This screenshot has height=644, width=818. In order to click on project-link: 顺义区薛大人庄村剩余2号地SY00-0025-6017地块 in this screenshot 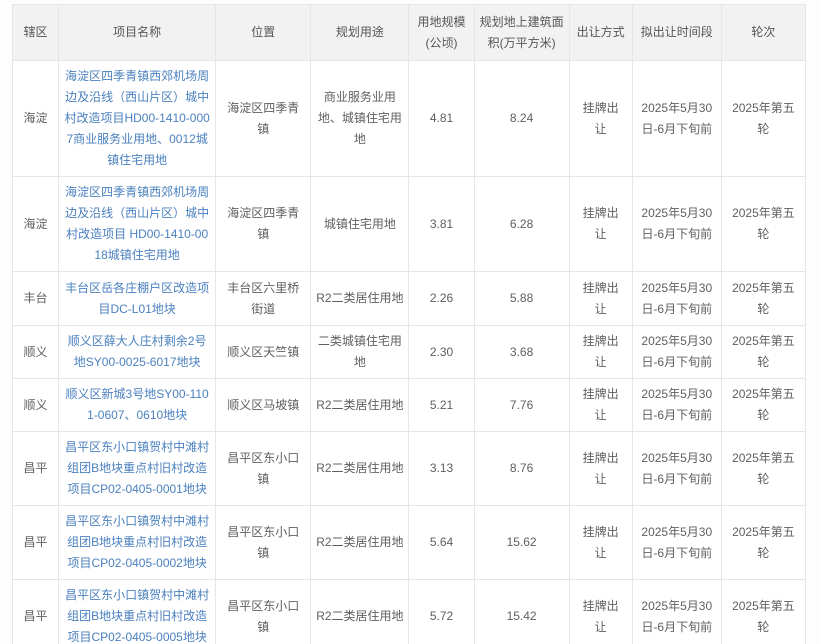, I will do `click(137, 351)`.